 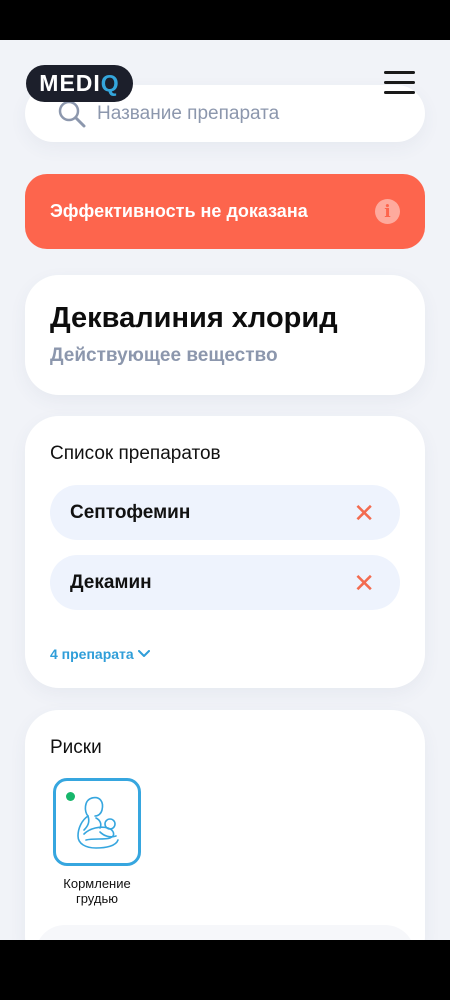 I want to click on substance-name: Деквалиния хлорид, so click(x=194, y=318).